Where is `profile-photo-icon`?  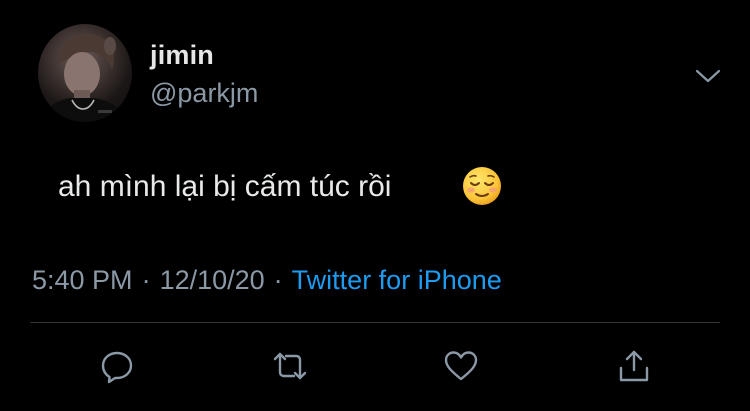
profile-photo-icon is located at coordinates (85, 77).